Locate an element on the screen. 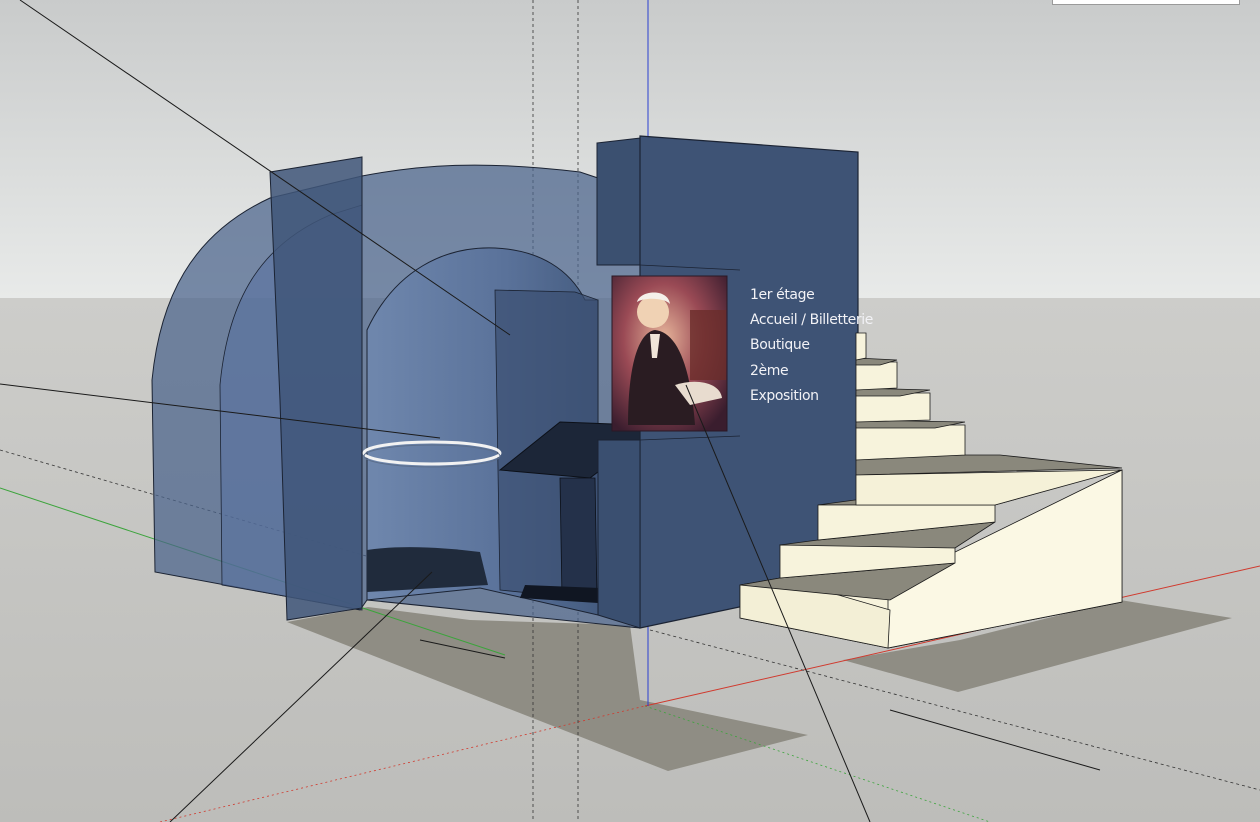 This screenshot has width=1260, height=822. portrait-painting-icon is located at coordinates (669, 353).